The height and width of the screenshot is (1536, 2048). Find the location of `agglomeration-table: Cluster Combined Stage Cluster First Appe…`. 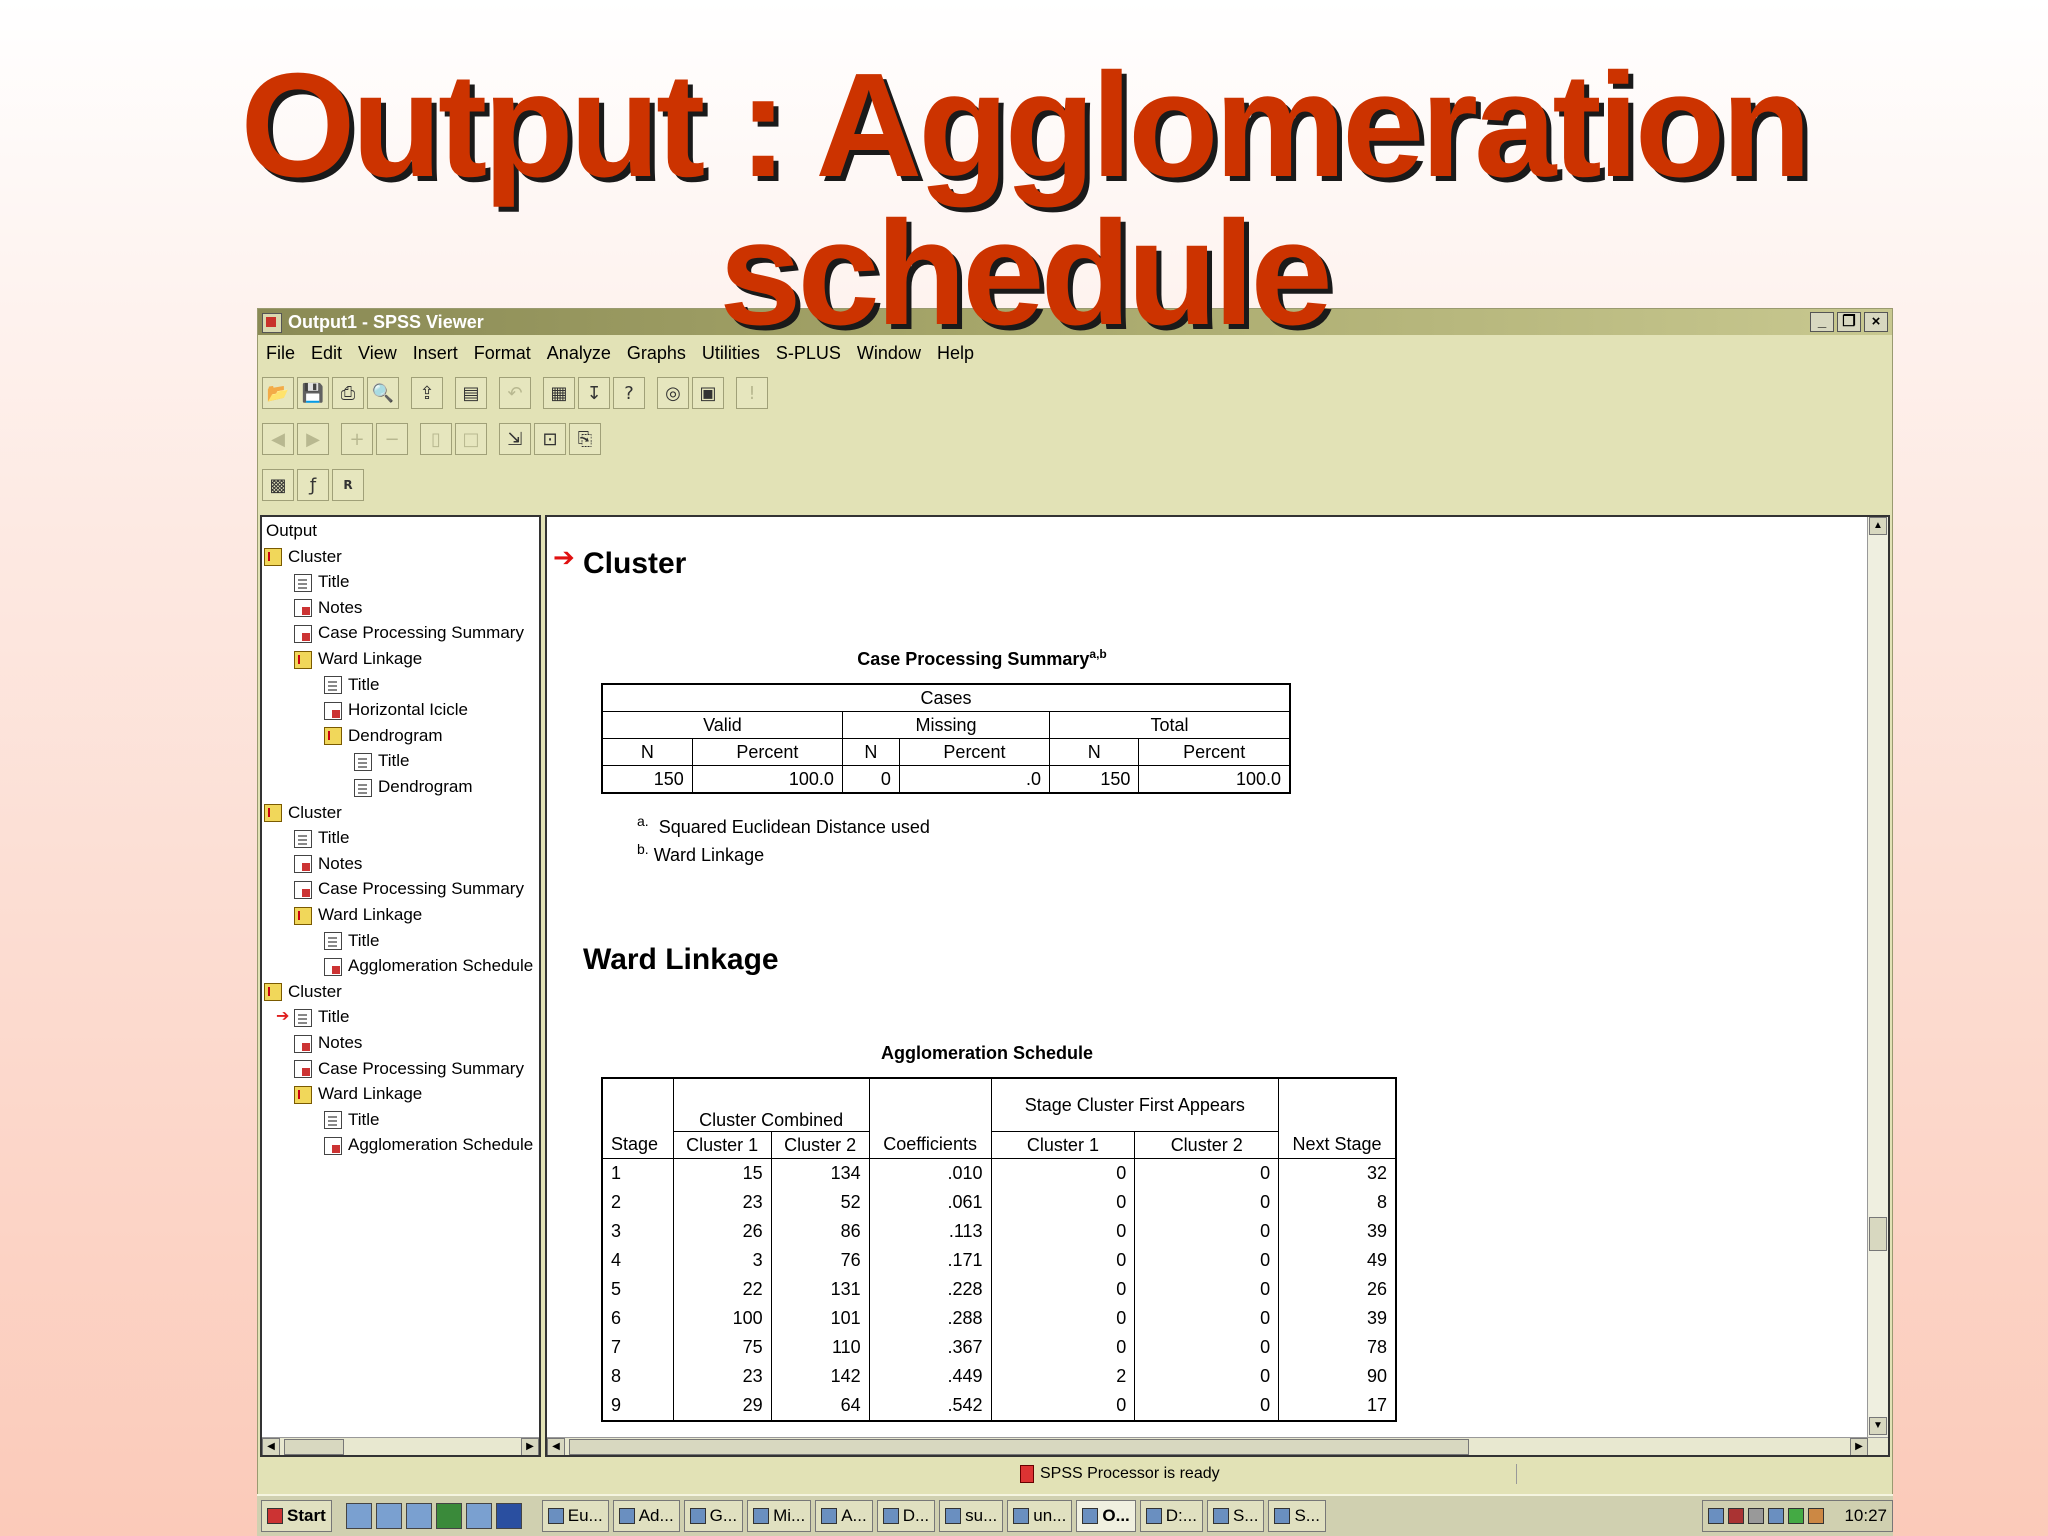

agglomeration-table: Cluster Combined Stage Cluster First Appe… is located at coordinates (999, 1249).